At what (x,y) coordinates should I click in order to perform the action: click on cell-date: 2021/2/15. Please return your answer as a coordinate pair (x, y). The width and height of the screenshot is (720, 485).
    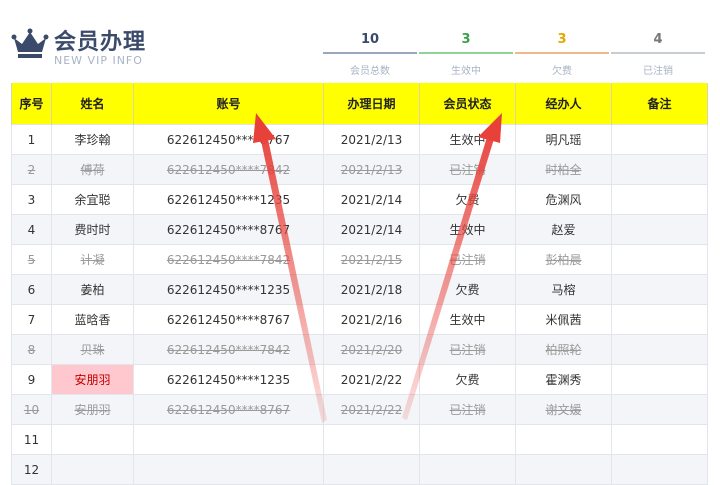
    Looking at the image, I should click on (371, 259).